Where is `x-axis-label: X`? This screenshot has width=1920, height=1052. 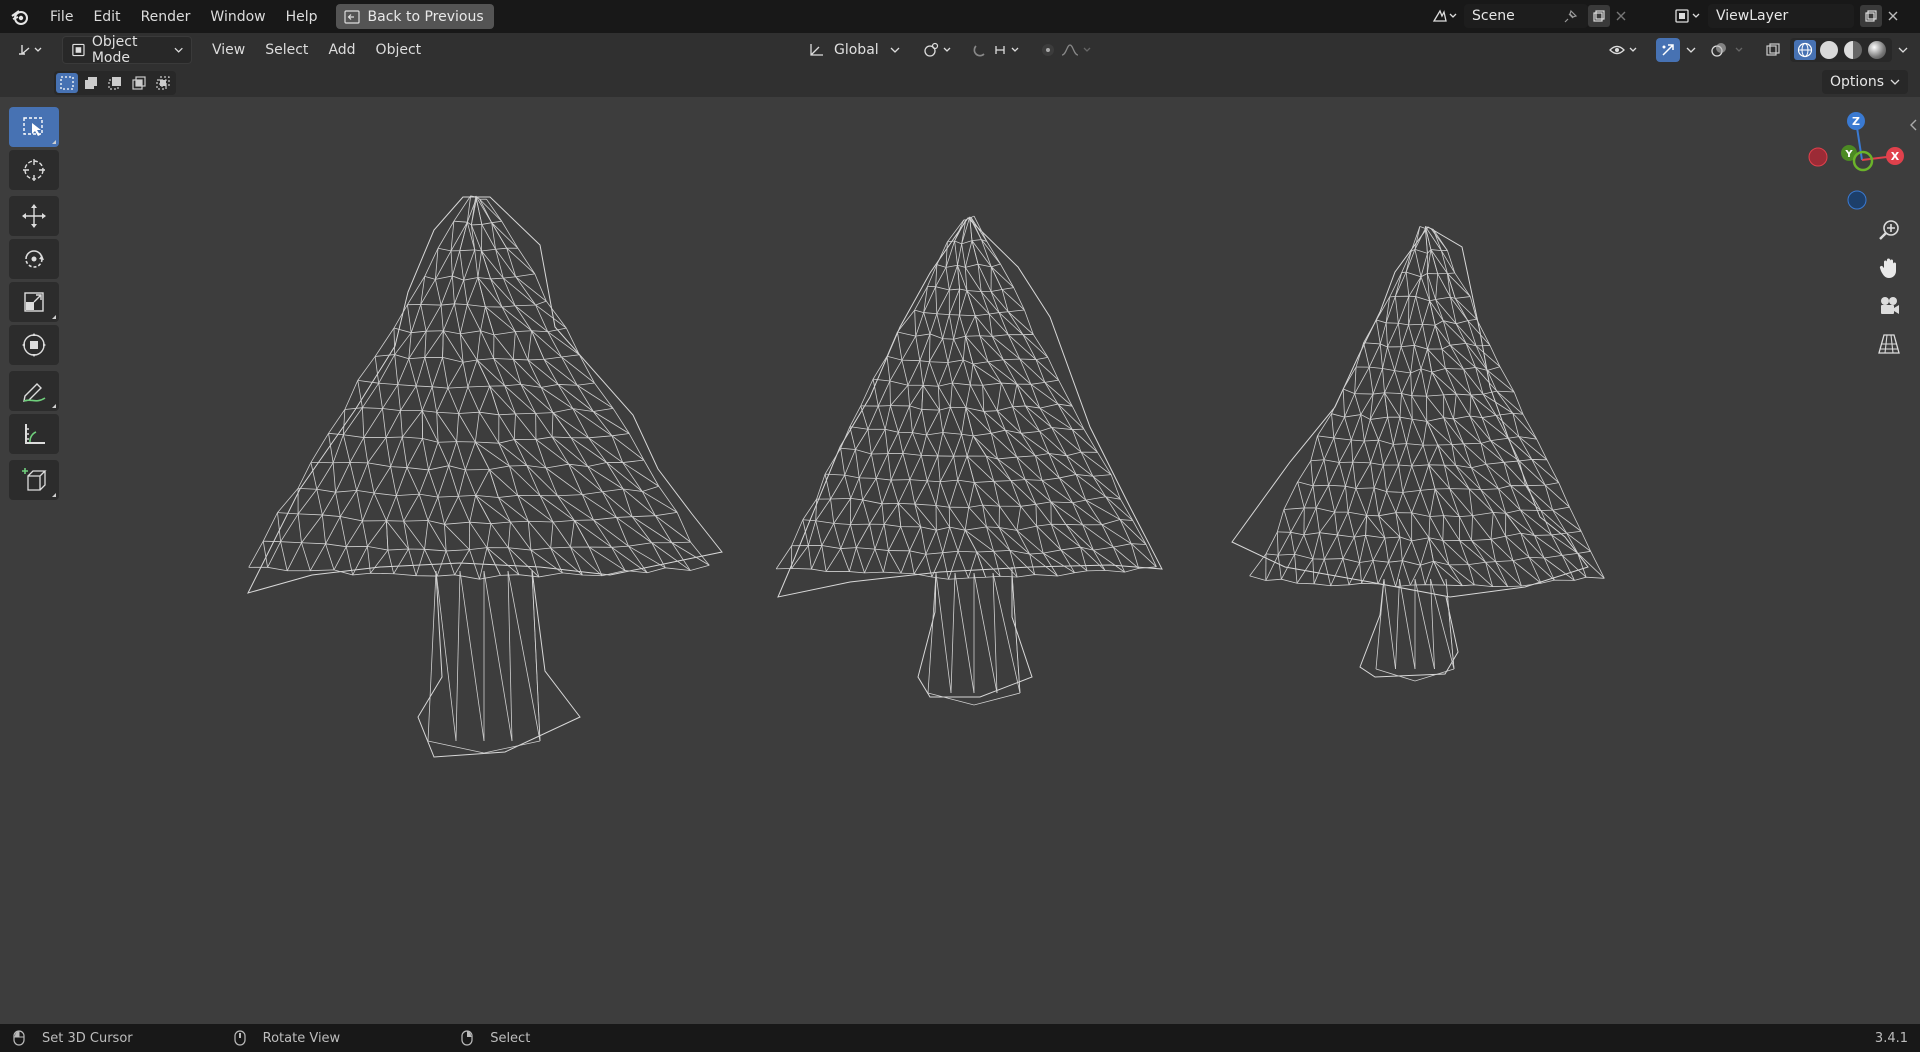
x-axis-label: X is located at coordinates (1895, 156).